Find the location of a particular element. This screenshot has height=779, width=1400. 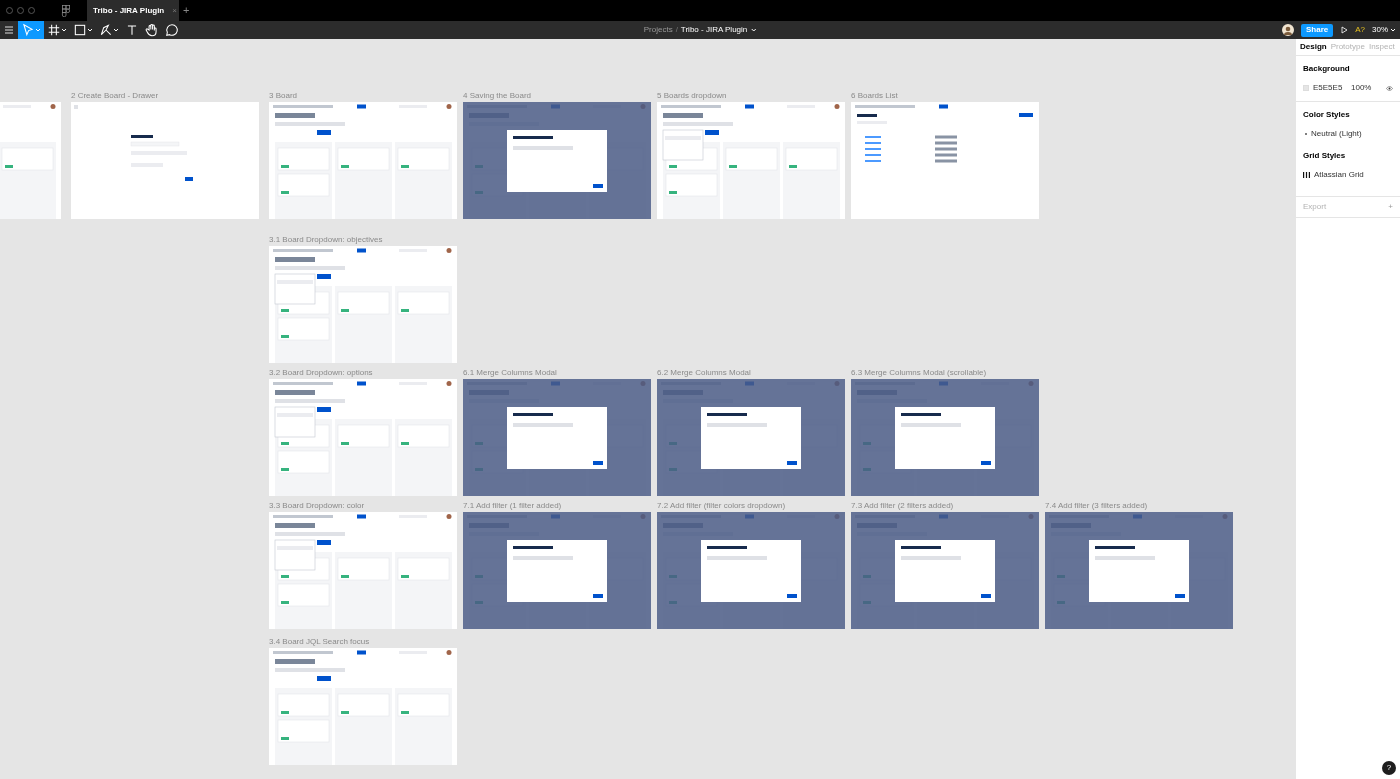

frame-title: 5 Boards dropdown is located at coordinates (692, 95).